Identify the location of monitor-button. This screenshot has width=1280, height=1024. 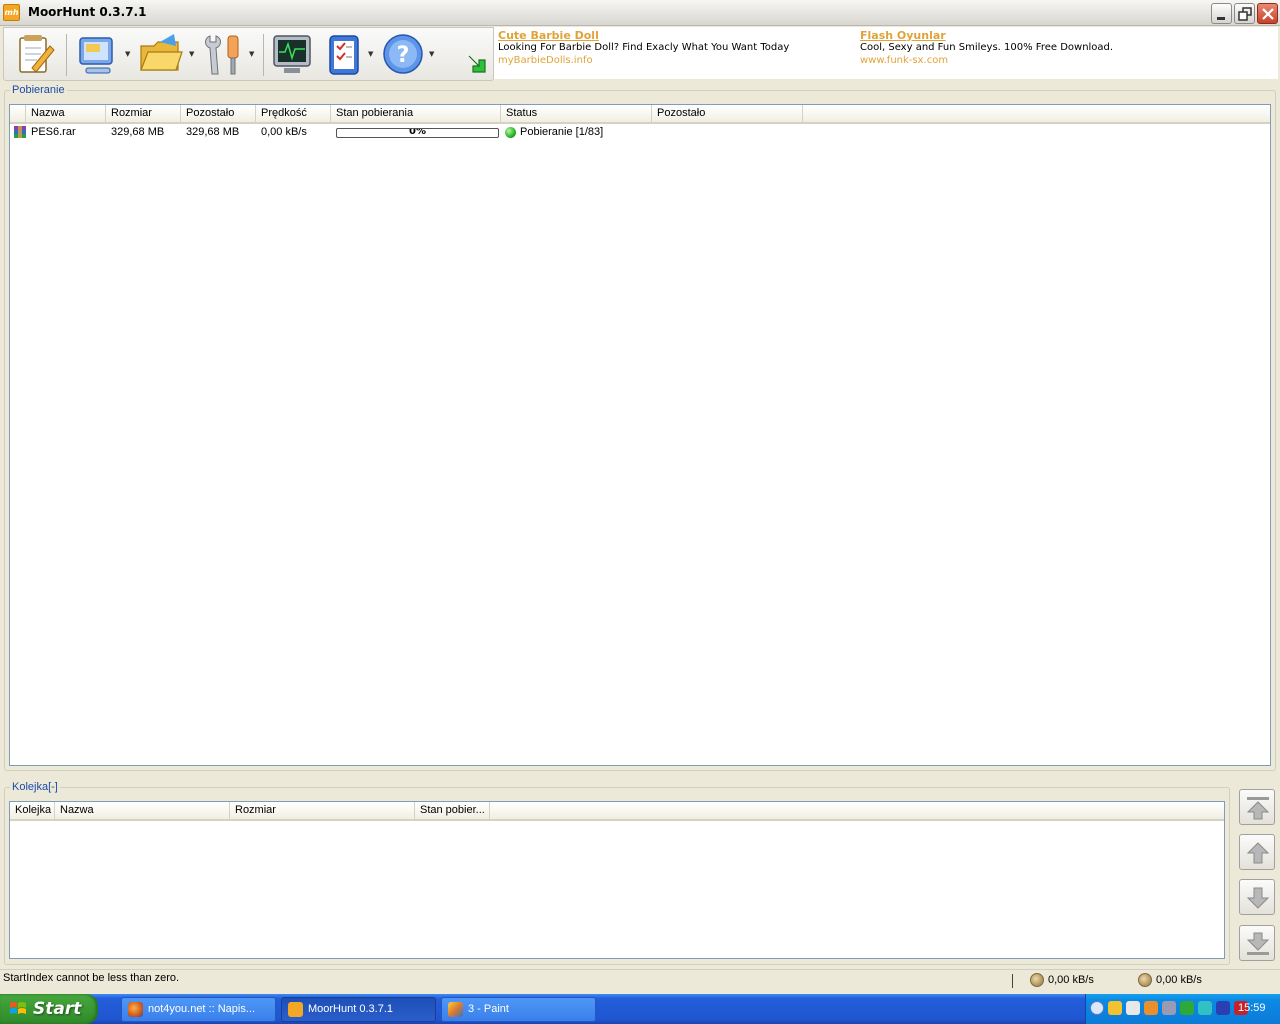
(293, 55).